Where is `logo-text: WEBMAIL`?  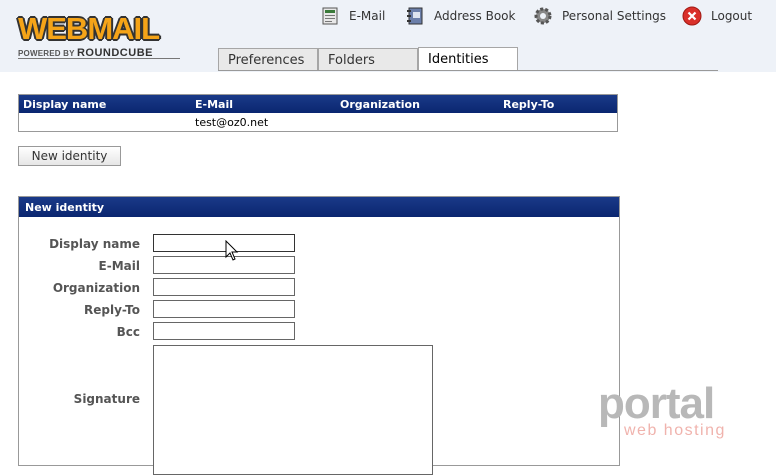 logo-text: WEBMAIL is located at coordinates (89, 28).